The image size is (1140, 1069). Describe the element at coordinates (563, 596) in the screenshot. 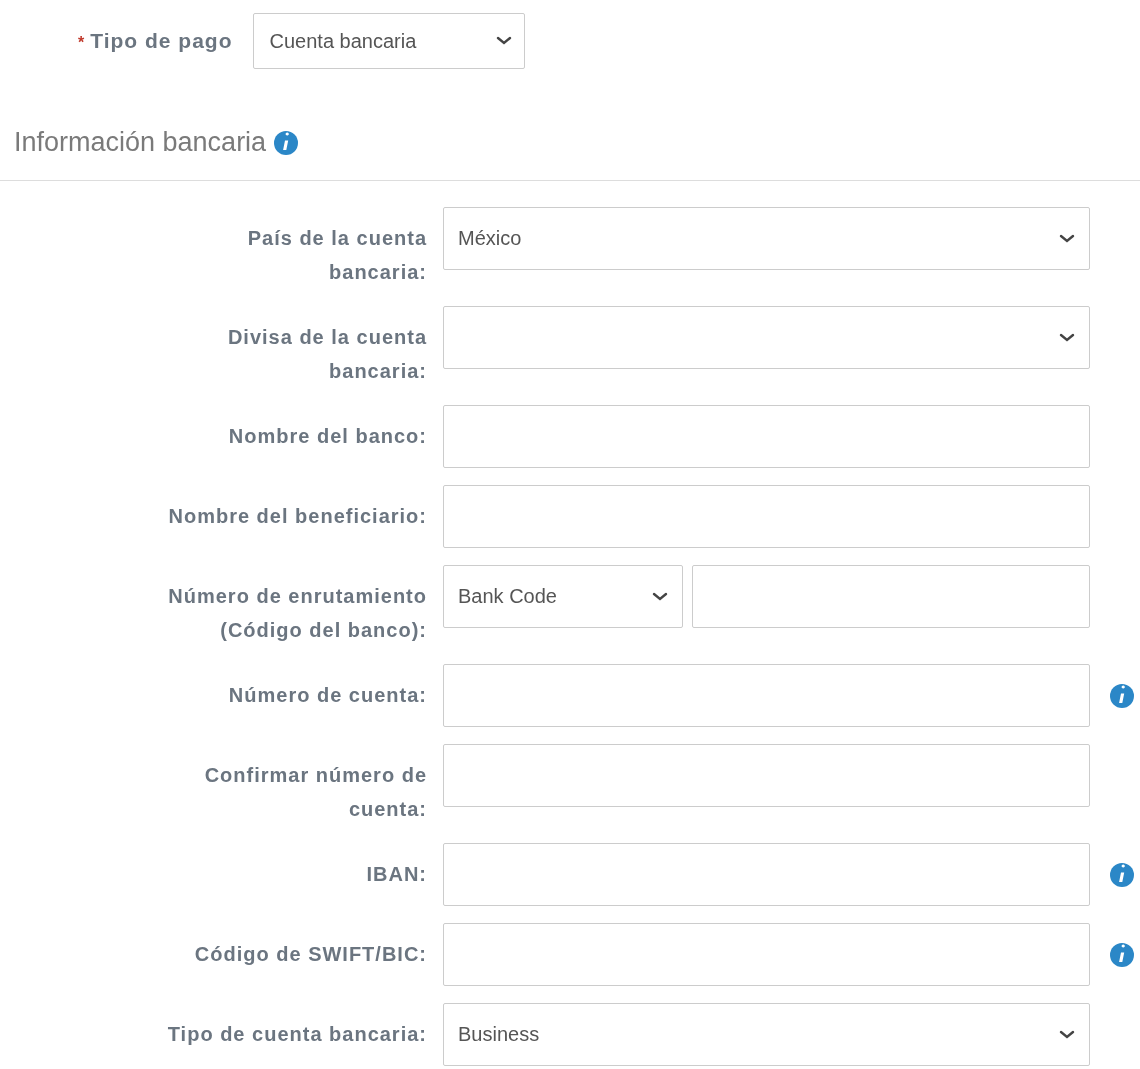

I see `dropdown-field: Bank Code` at that location.